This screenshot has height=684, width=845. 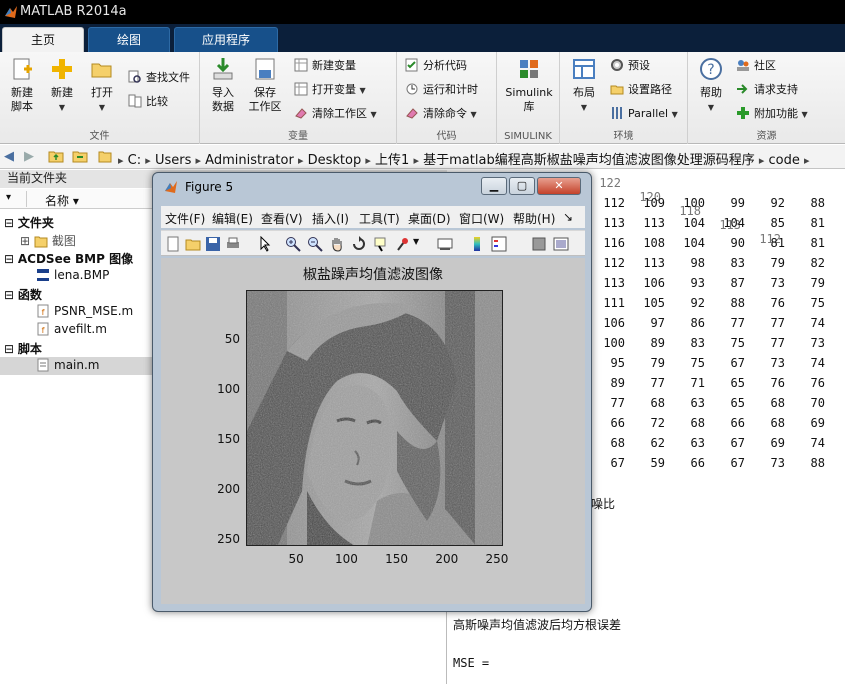 What do you see at coordinates (657, 443) in the screenshot?
I see `matrix-cell: 62` at bounding box center [657, 443].